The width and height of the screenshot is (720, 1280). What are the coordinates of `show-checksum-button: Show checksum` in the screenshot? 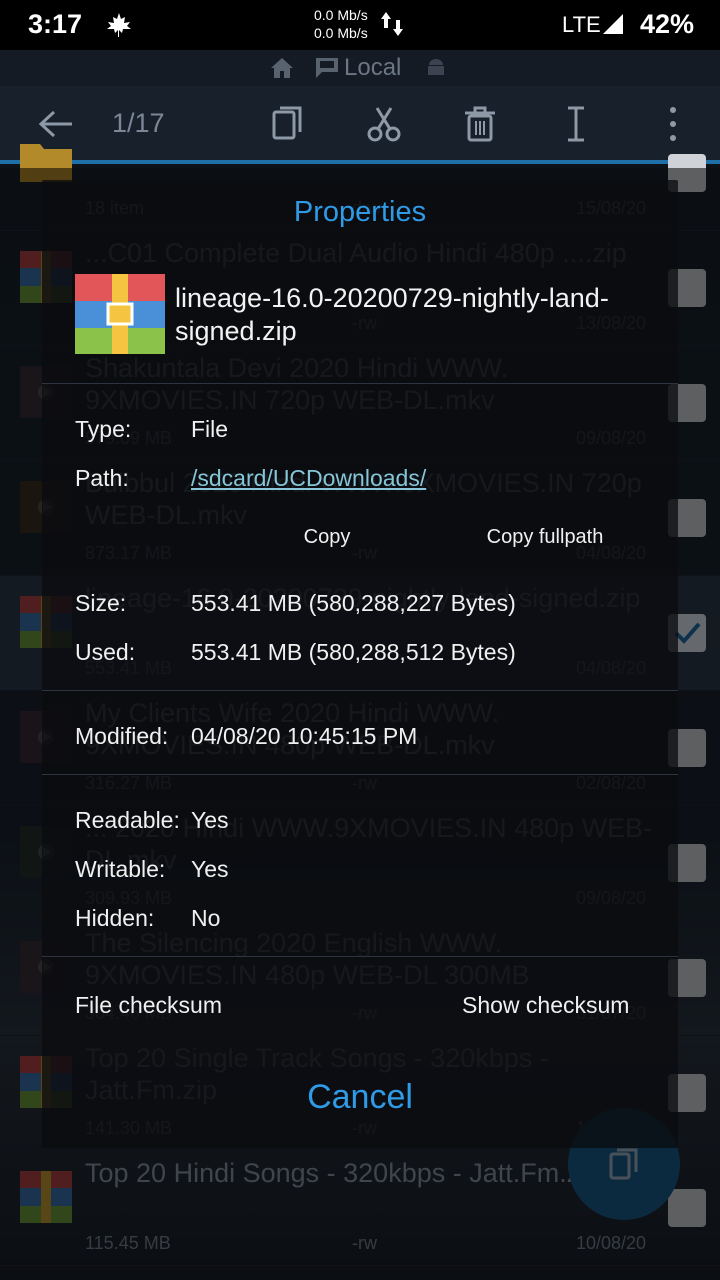 It's located at (545, 1005).